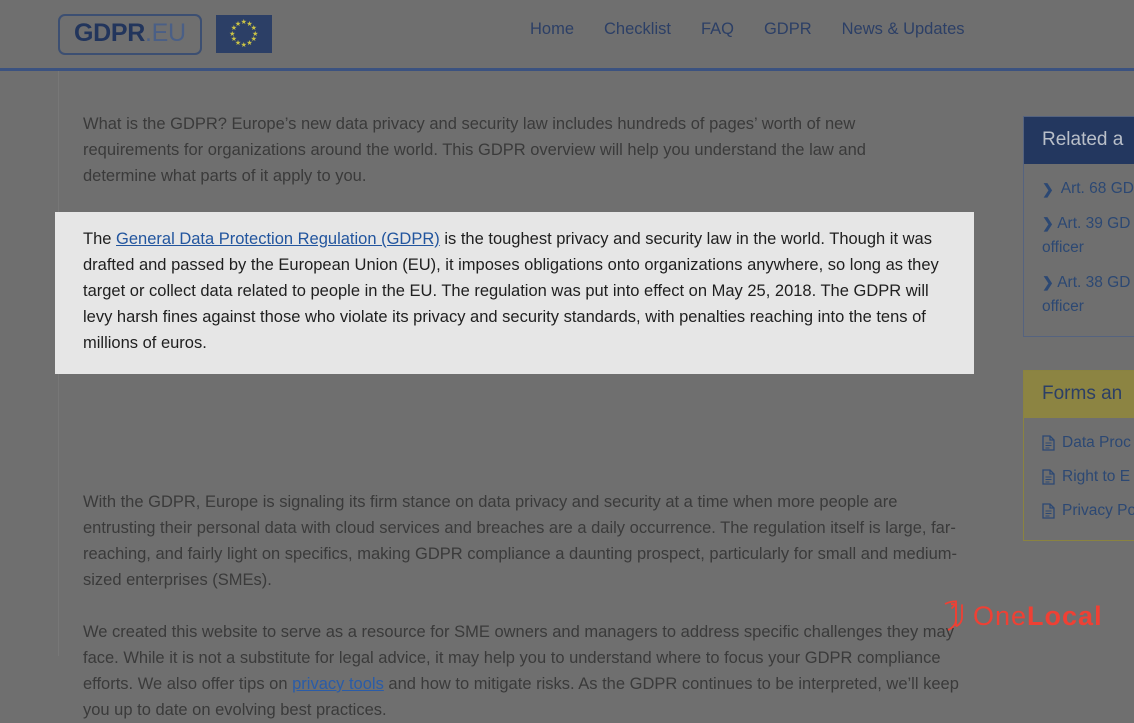  I want to click on related-article-item-1: ❯ Art. 68 GD, so click(1079, 189).